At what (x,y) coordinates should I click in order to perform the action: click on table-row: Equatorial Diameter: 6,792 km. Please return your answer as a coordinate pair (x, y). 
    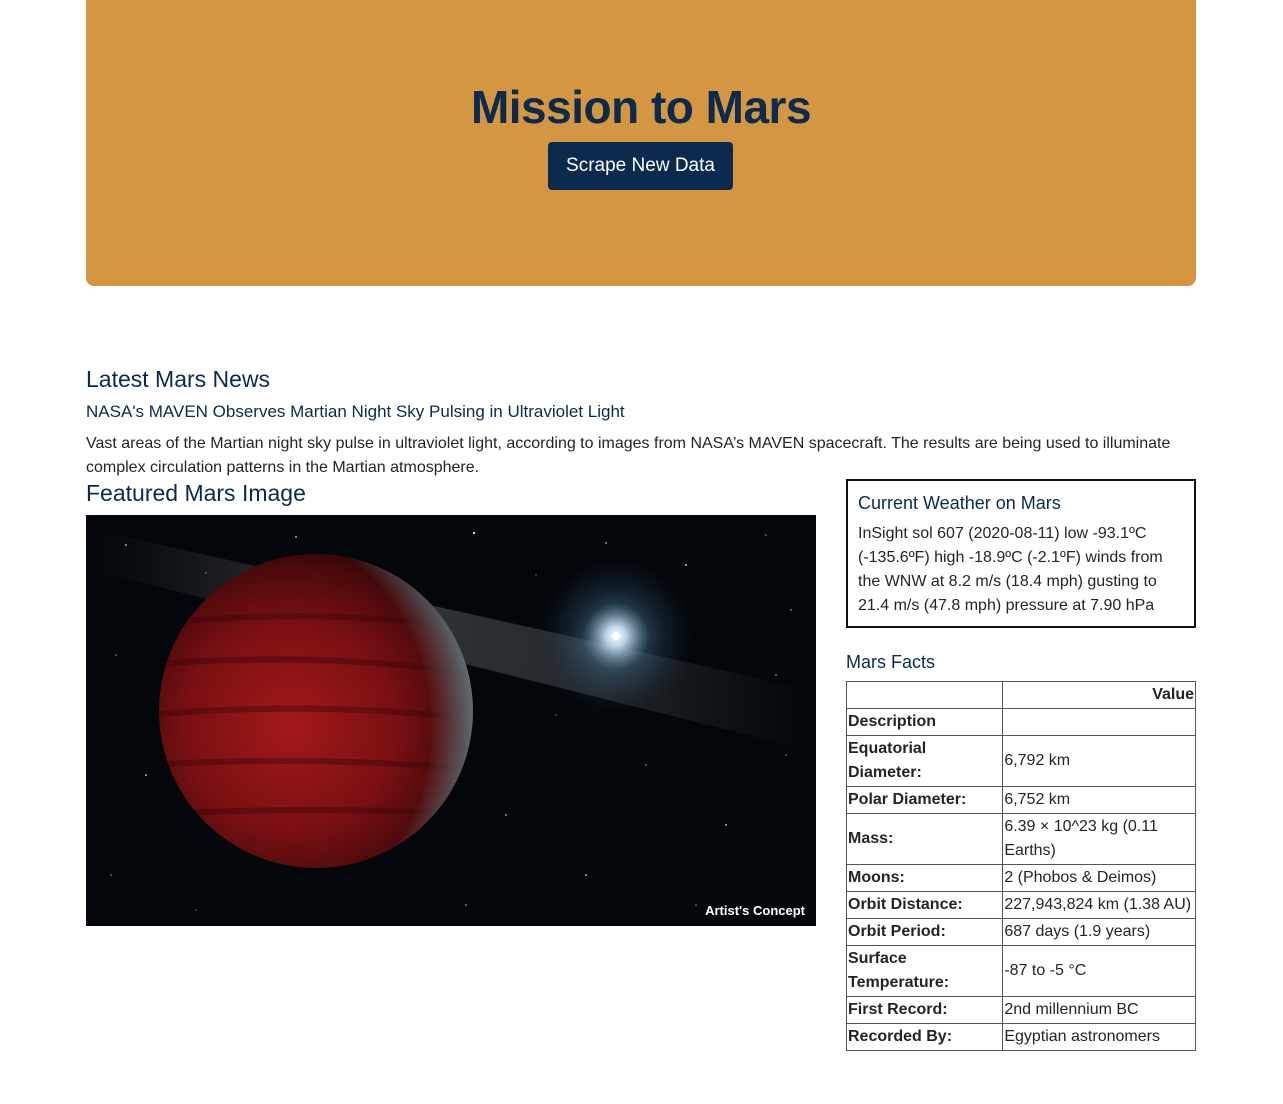
    Looking at the image, I should click on (1020, 761).